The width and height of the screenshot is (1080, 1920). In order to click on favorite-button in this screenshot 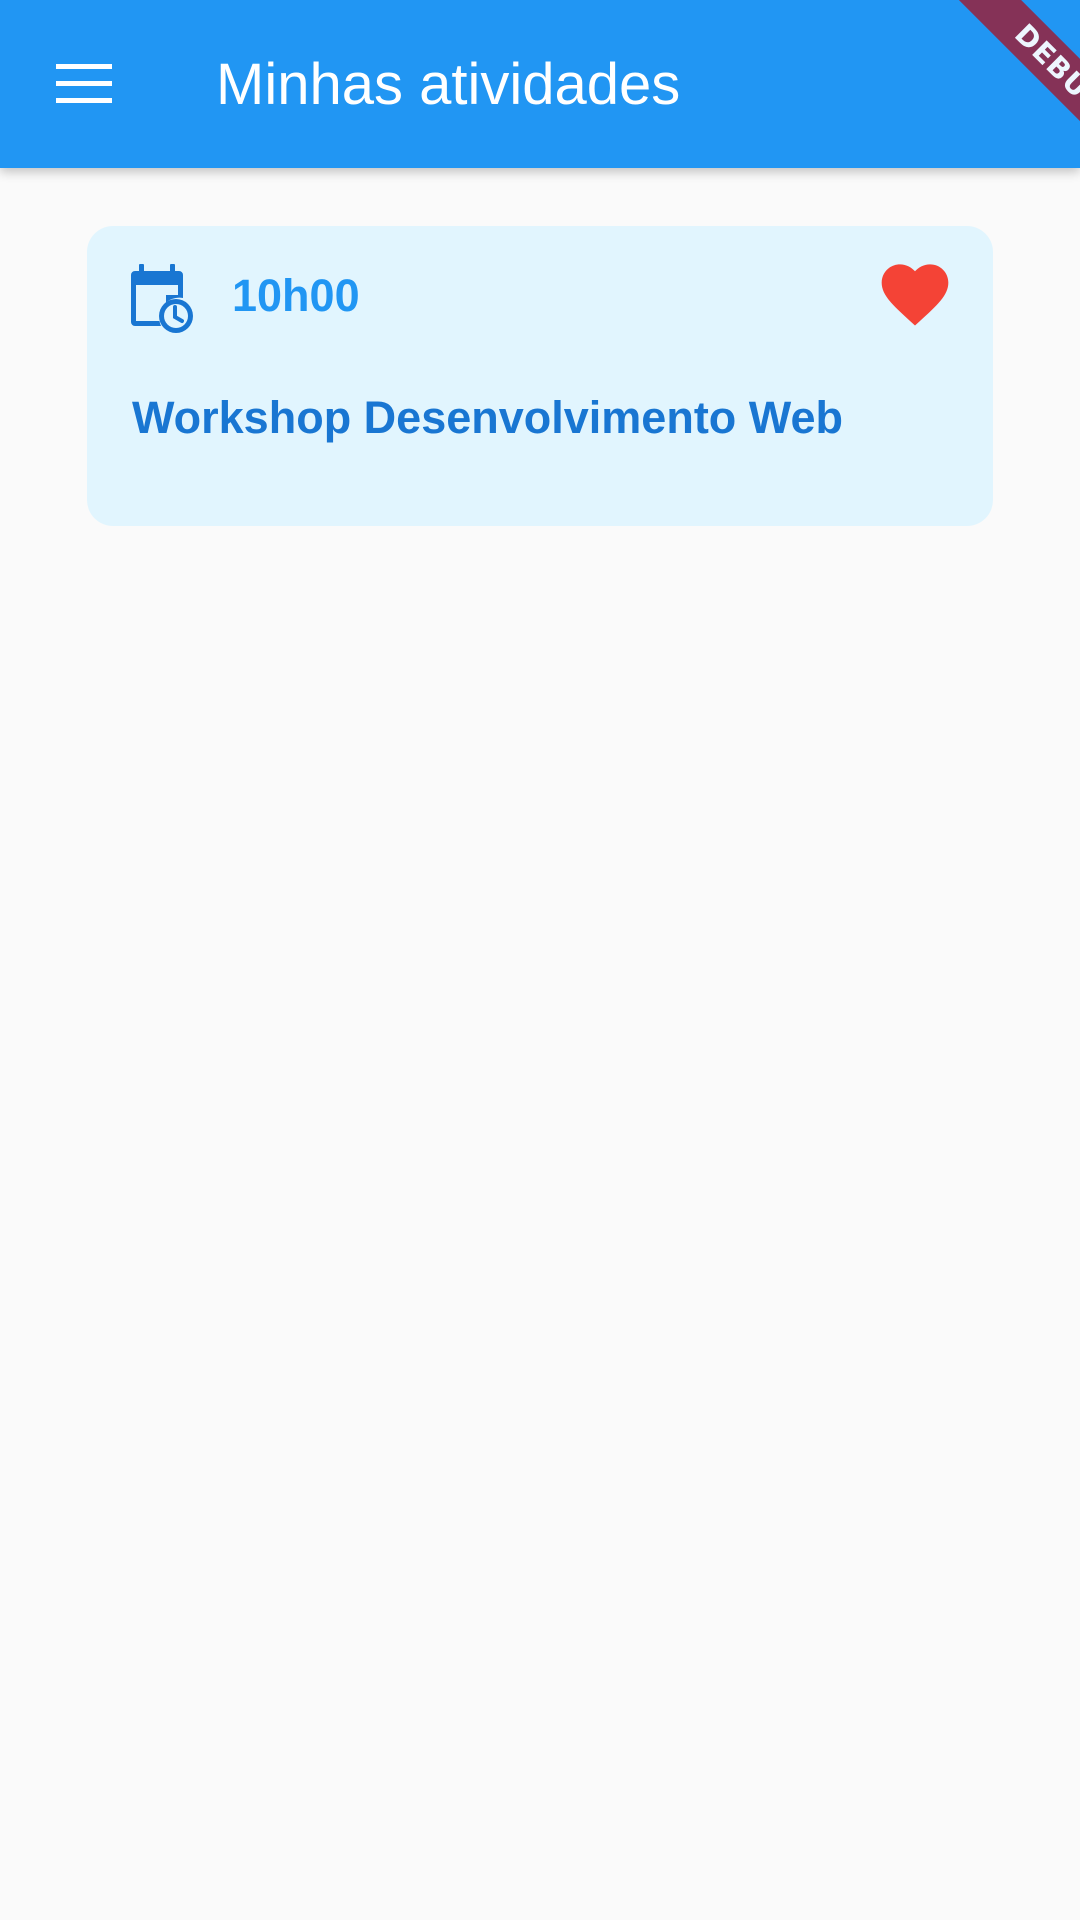, I will do `click(917, 294)`.